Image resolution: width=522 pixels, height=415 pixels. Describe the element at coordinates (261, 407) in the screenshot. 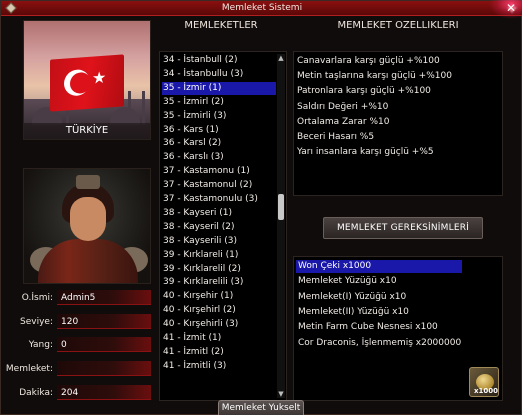

I see `upgrade-country-button: Memleket Yukselt` at that location.